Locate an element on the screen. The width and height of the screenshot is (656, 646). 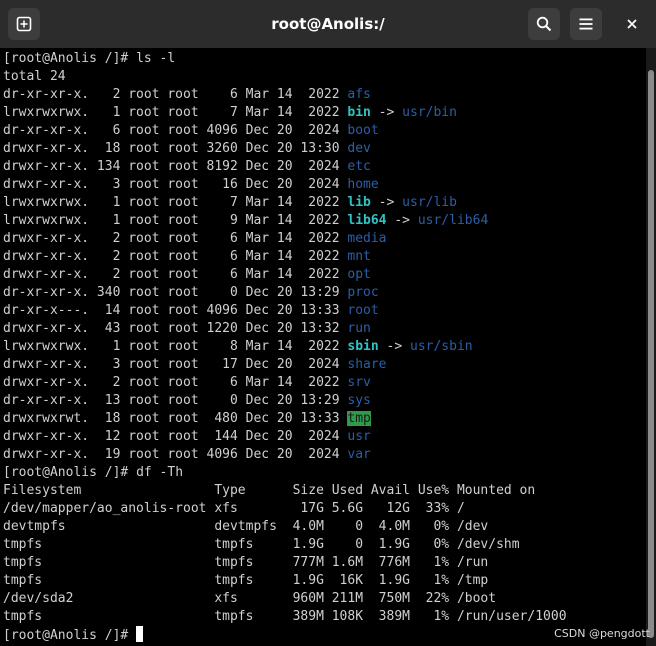
link-target: usr/sbin is located at coordinates (441, 346).